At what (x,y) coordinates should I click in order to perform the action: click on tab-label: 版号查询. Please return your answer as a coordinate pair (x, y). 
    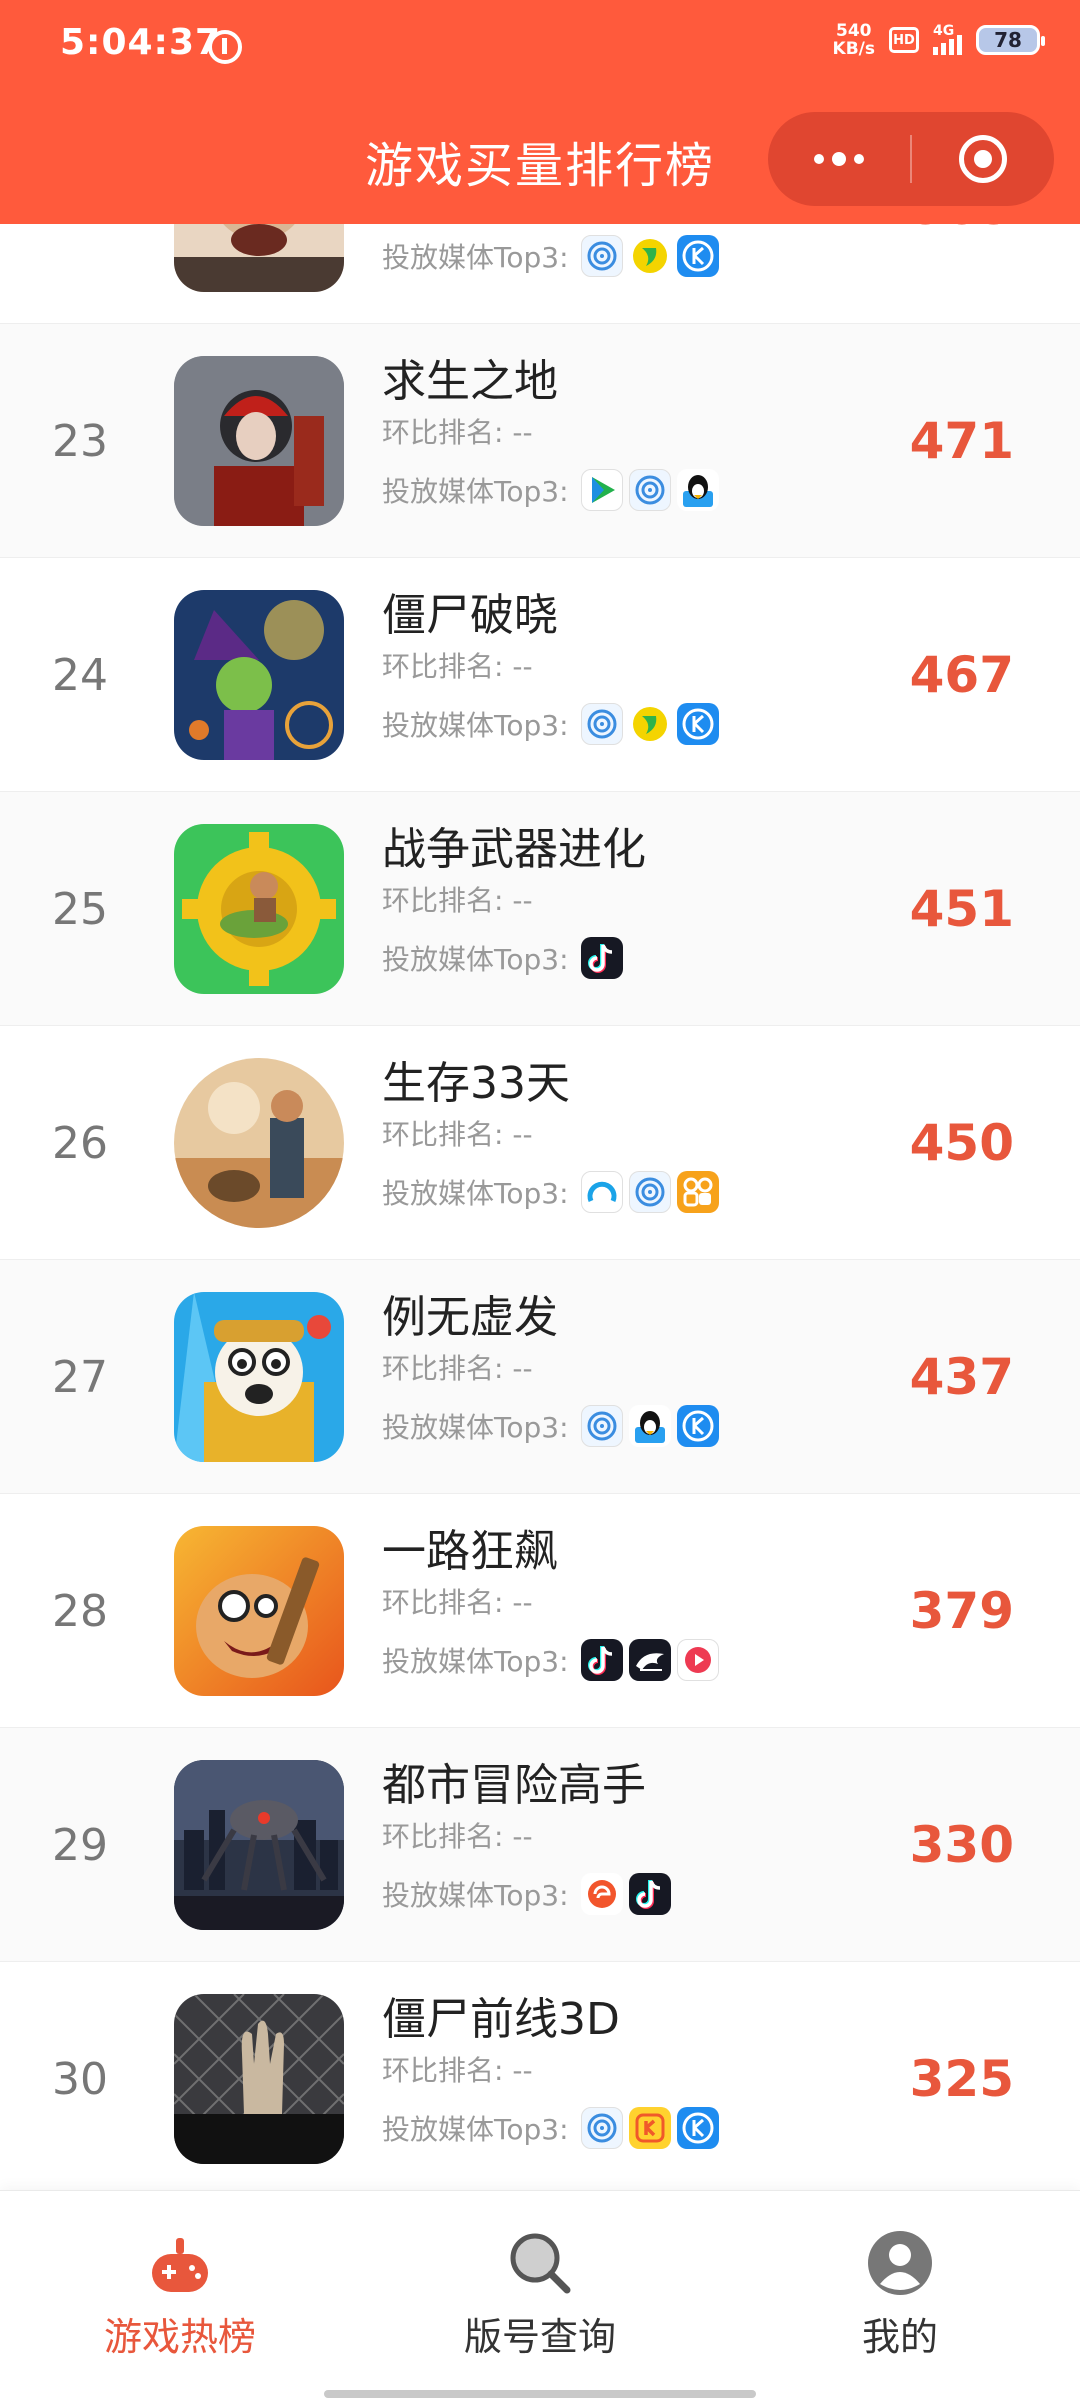
    Looking at the image, I should click on (539, 2337).